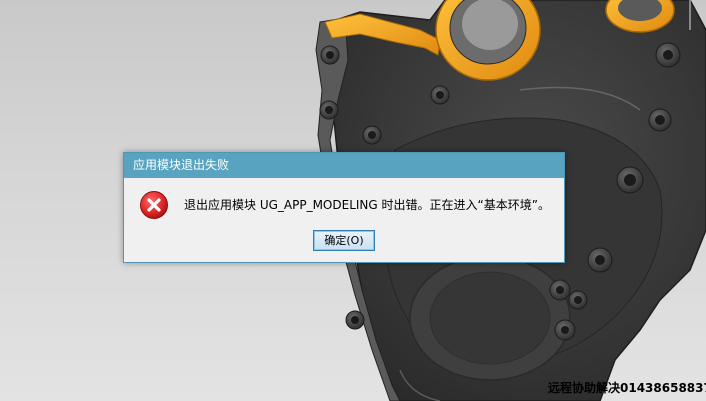 Image resolution: width=706 pixels, height=401 pixels. Describe the element at coordinates (154, 205) in the screenshot. I see `error-x-icon` at that location.